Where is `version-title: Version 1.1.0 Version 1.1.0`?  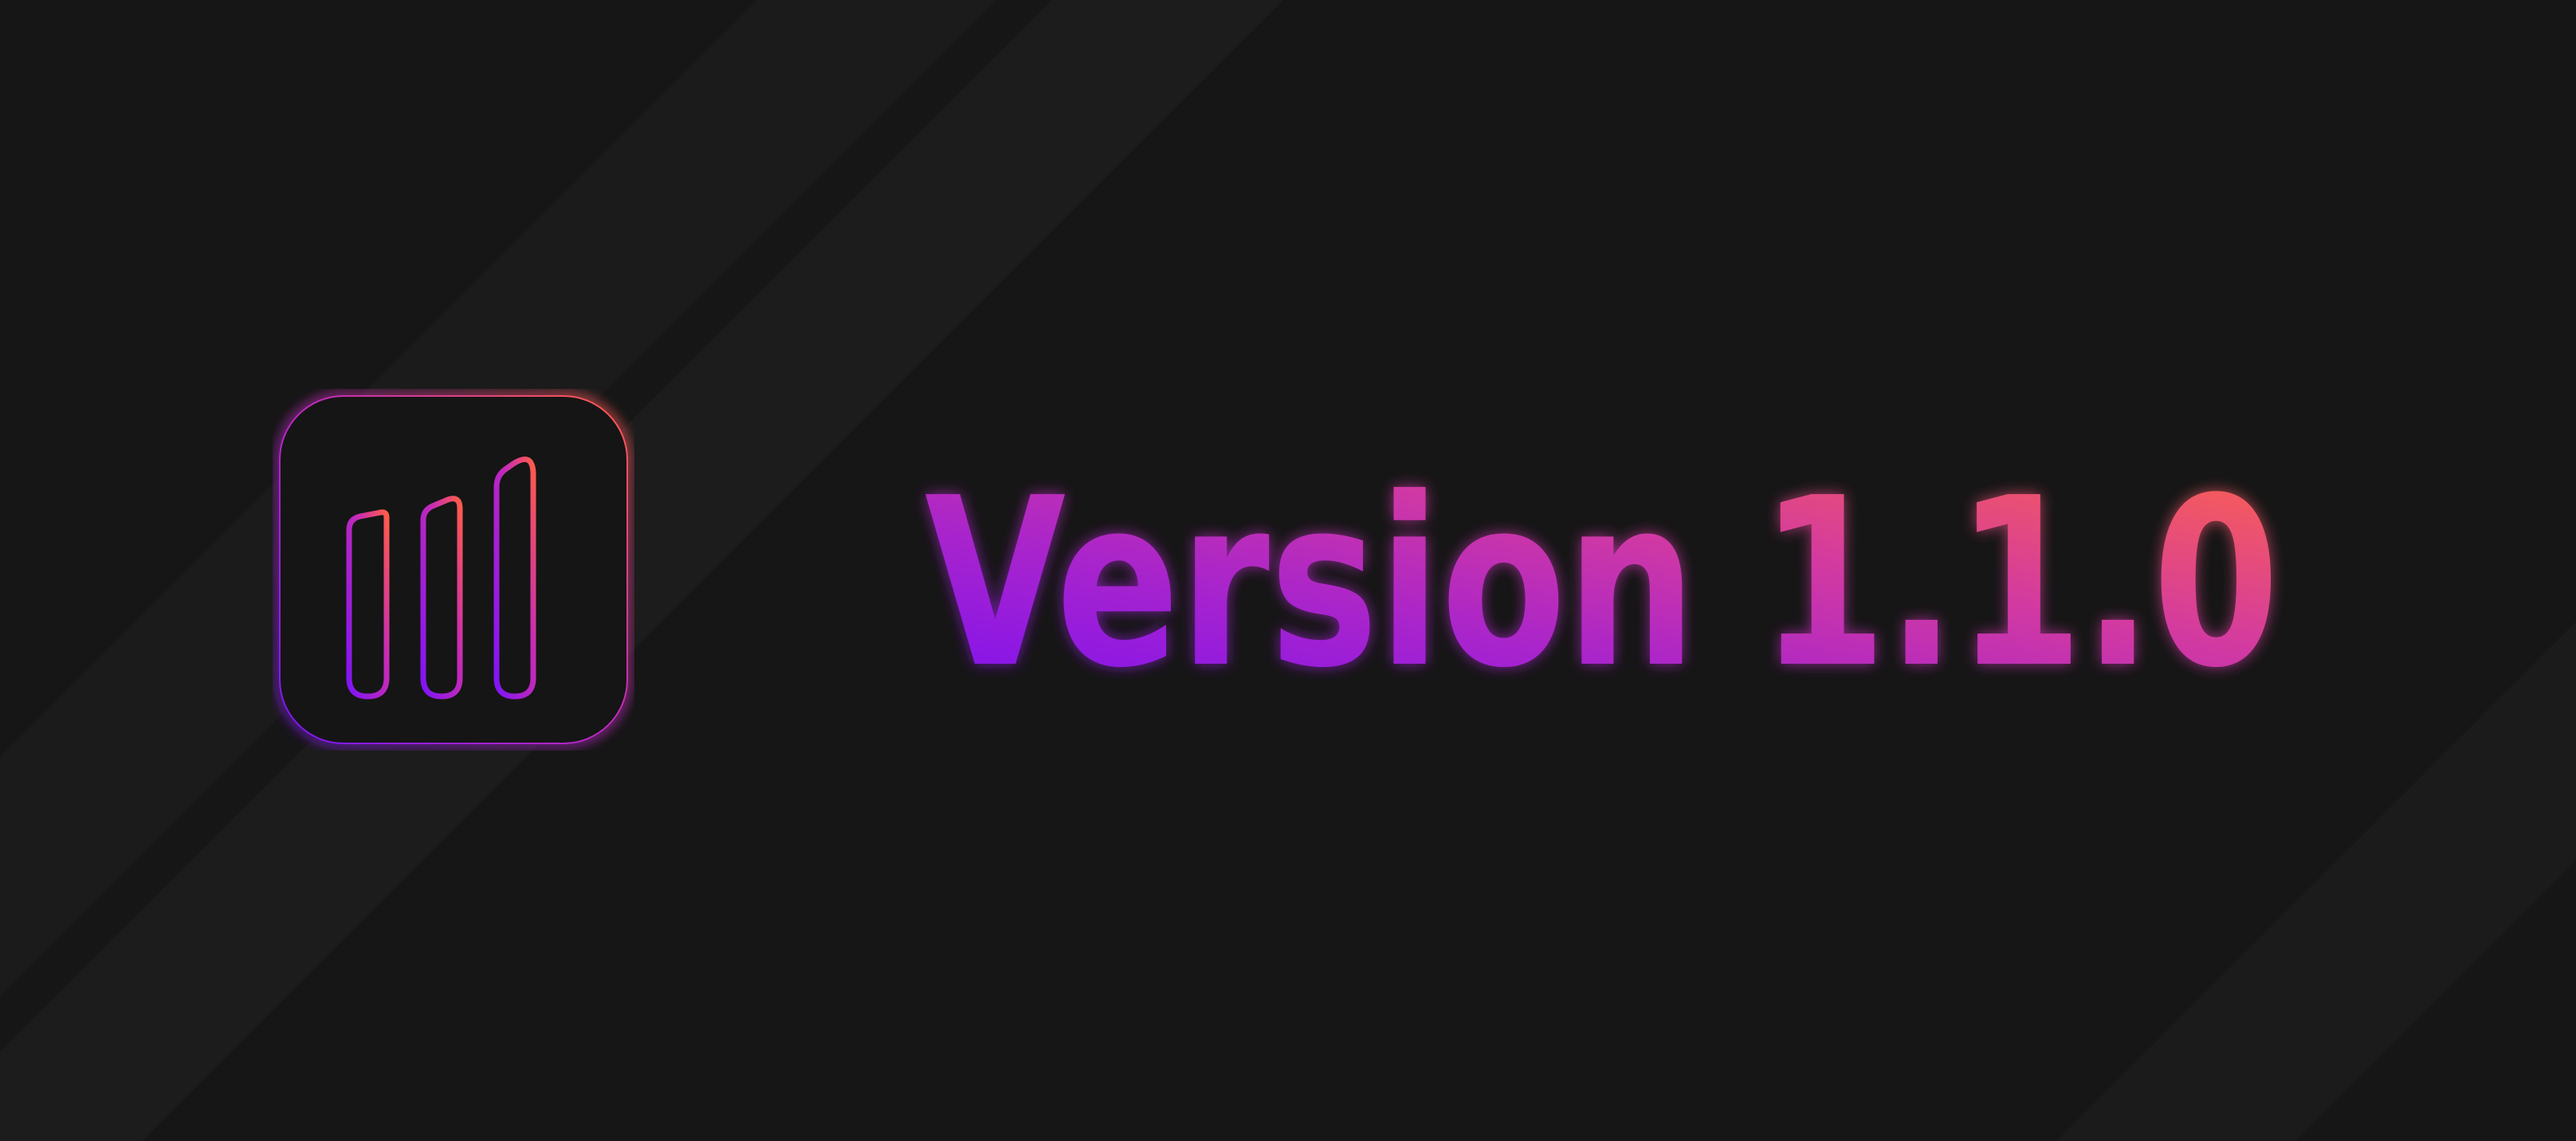 version-title: Version 1.1.0 Version 1.1.0 is located at coordinates (1602, 574).